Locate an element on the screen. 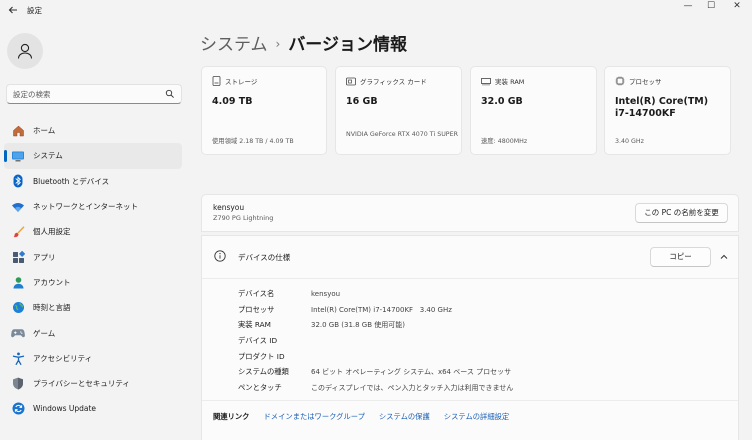 This screenshot has width=752, height=440. gpu-icon is located at coordinates (351, 81).